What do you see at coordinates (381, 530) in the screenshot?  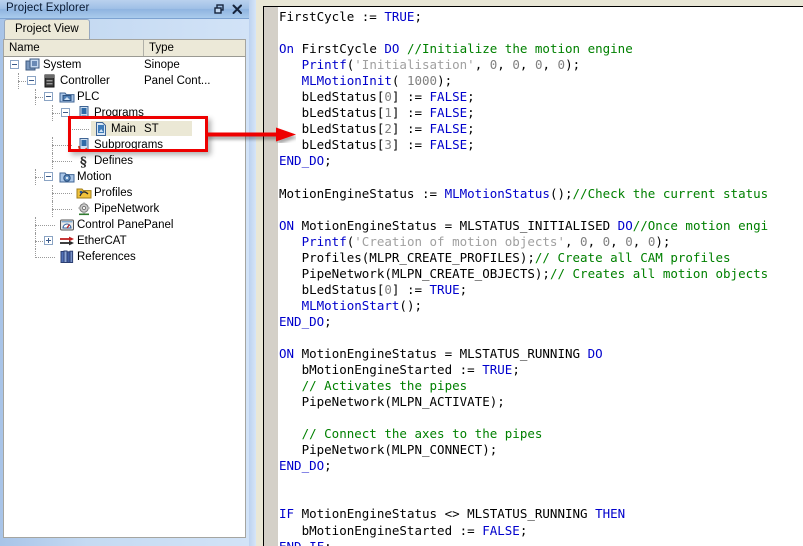 I see `code-token: bMotionEngineStarted :=` at bounding box center [381, 530].